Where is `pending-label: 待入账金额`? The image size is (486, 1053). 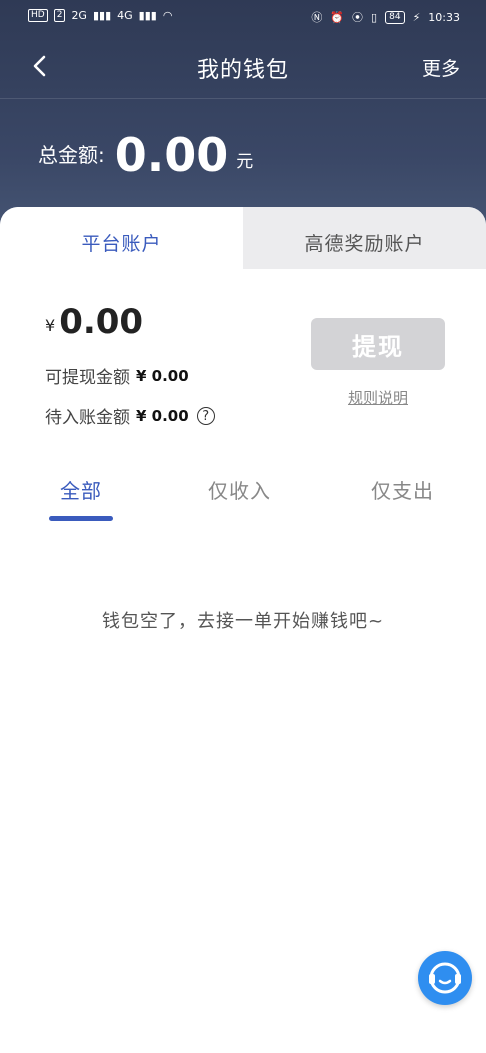 pending-label: 待入账金额 is located at coordinates (87, 418).